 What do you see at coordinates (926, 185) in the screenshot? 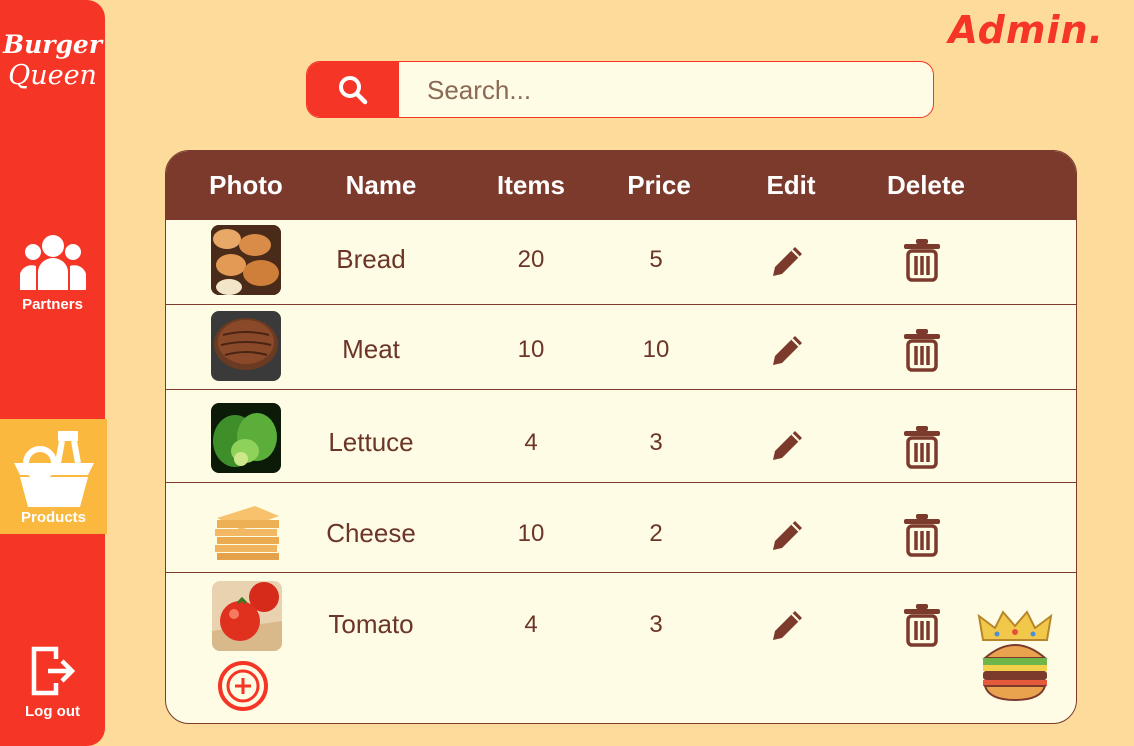
I see `column-header-delete: Delete` at bounding box center [926, 185].